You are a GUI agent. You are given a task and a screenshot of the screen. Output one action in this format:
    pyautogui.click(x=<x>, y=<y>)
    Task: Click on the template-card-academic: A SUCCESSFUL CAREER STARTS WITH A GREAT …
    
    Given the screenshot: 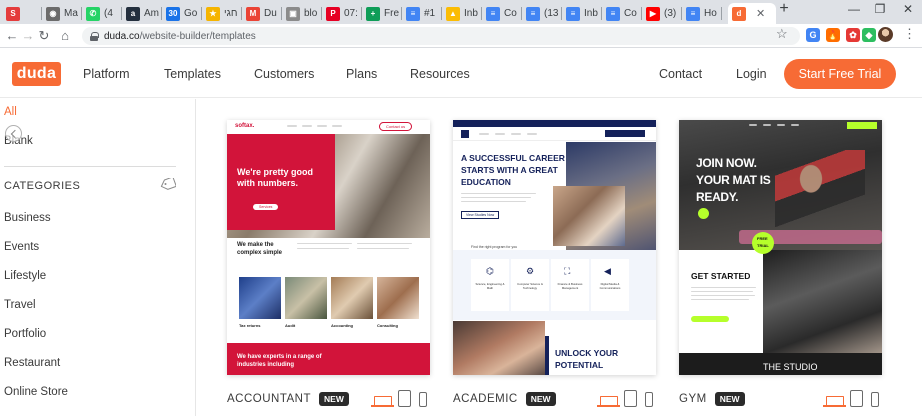 What is the action you would take?
    pyautogui.click(x=554, y=247)
    